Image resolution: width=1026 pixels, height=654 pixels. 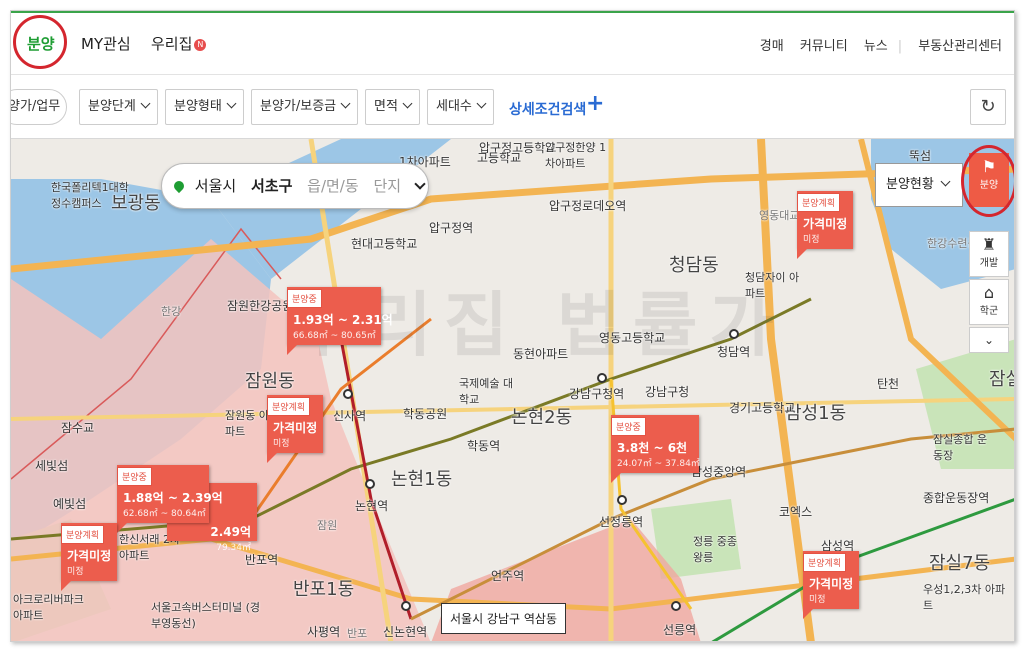 What do you see at coordinates (772, 46) in the screenshot?
I see `nav-link-auction: 경매` at bounding box center [772, 46].